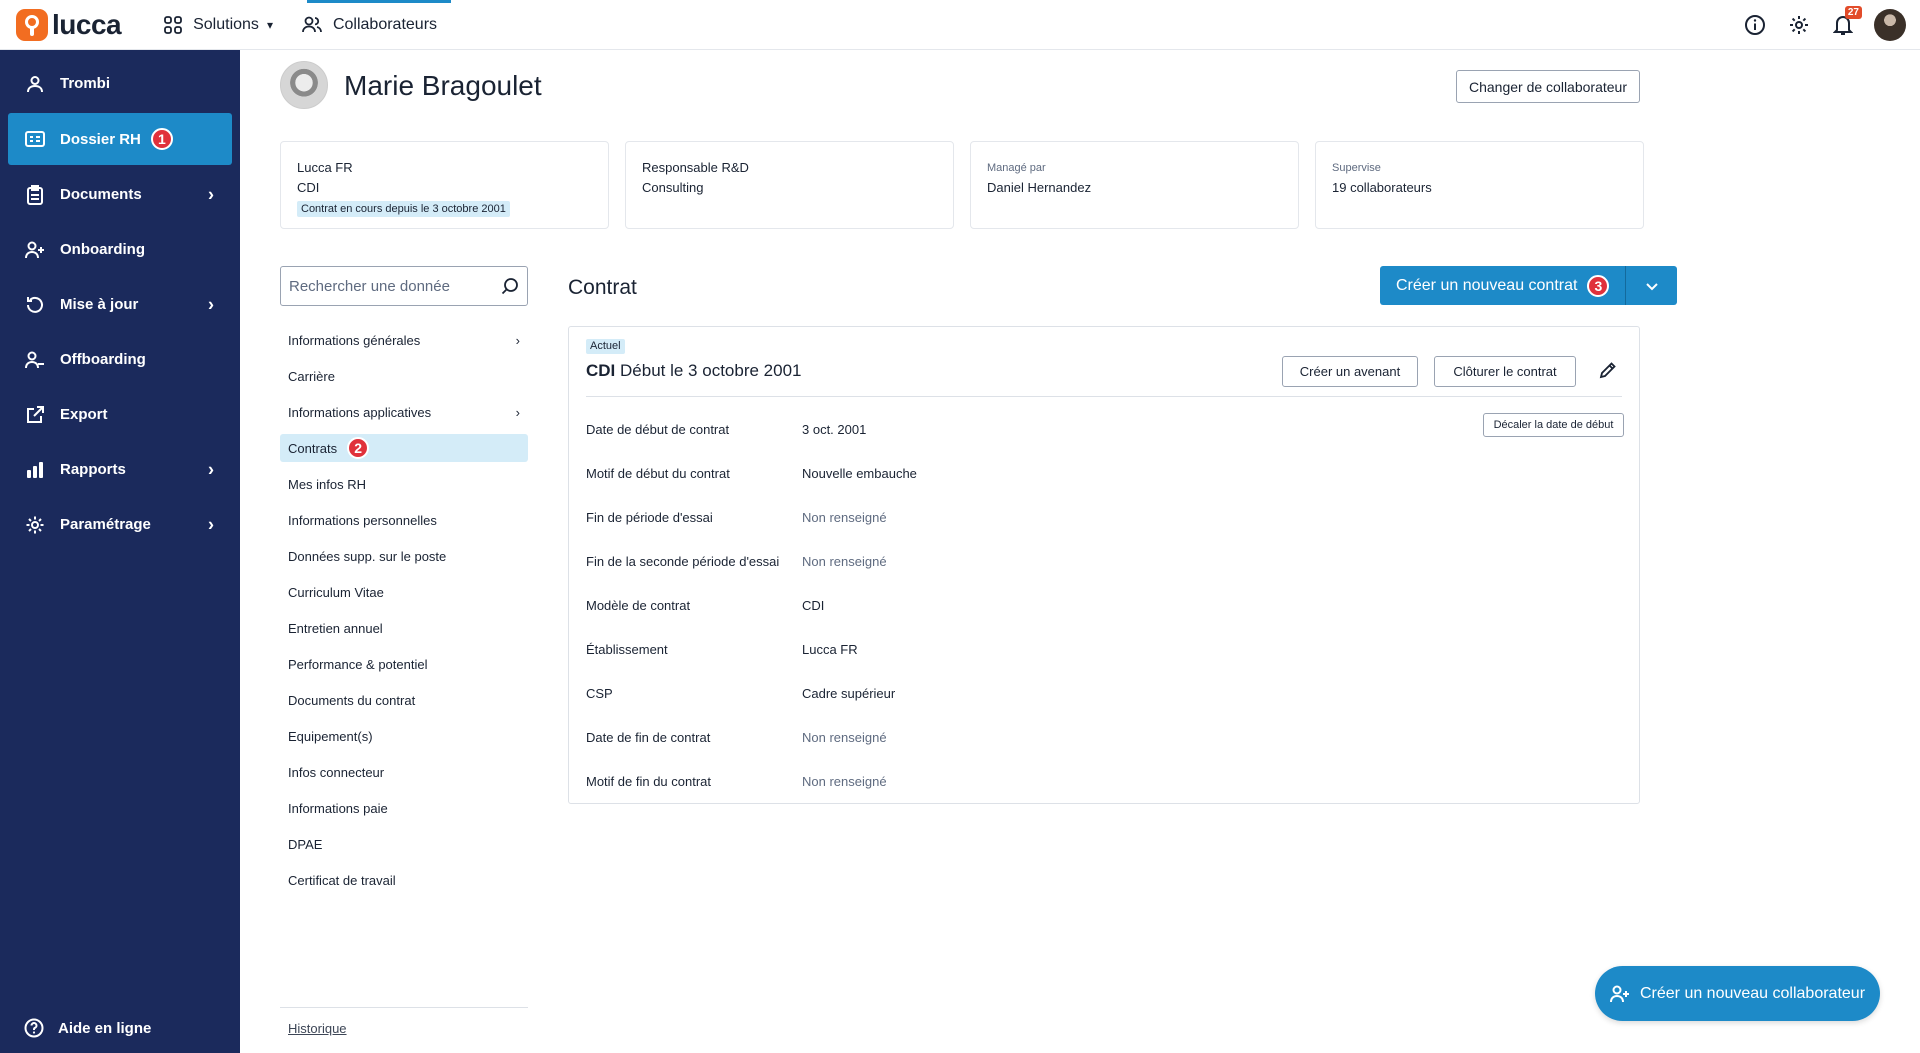 The height and width of the screenshot is (1053, 1920). Describe the element at coordinates (602, 287) in the screenshot. I see `contract-section-title: Contrat` at that location.